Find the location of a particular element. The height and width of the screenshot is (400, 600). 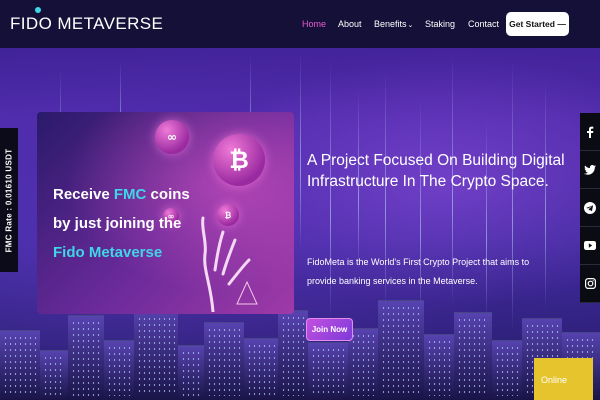

card-line-2: by just joining the is located at coordinates (117, 223).